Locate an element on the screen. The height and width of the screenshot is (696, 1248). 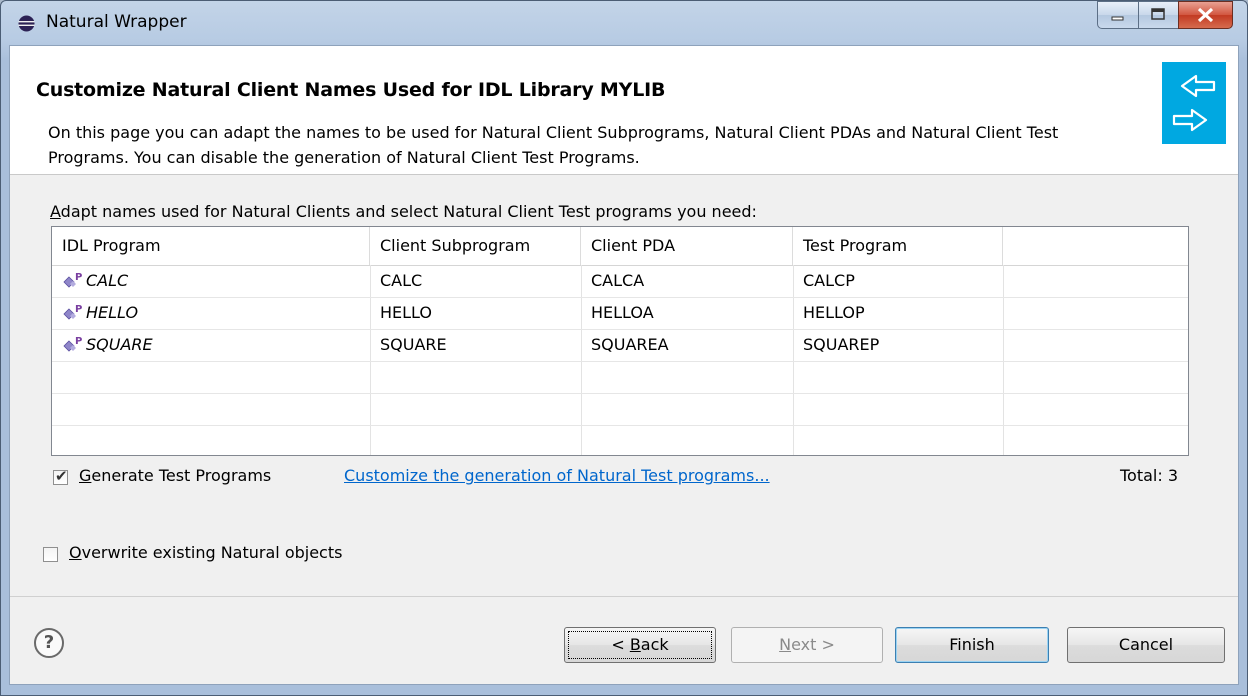
idl-program-cell: P SQUARE is located at coordinates (102, 345).